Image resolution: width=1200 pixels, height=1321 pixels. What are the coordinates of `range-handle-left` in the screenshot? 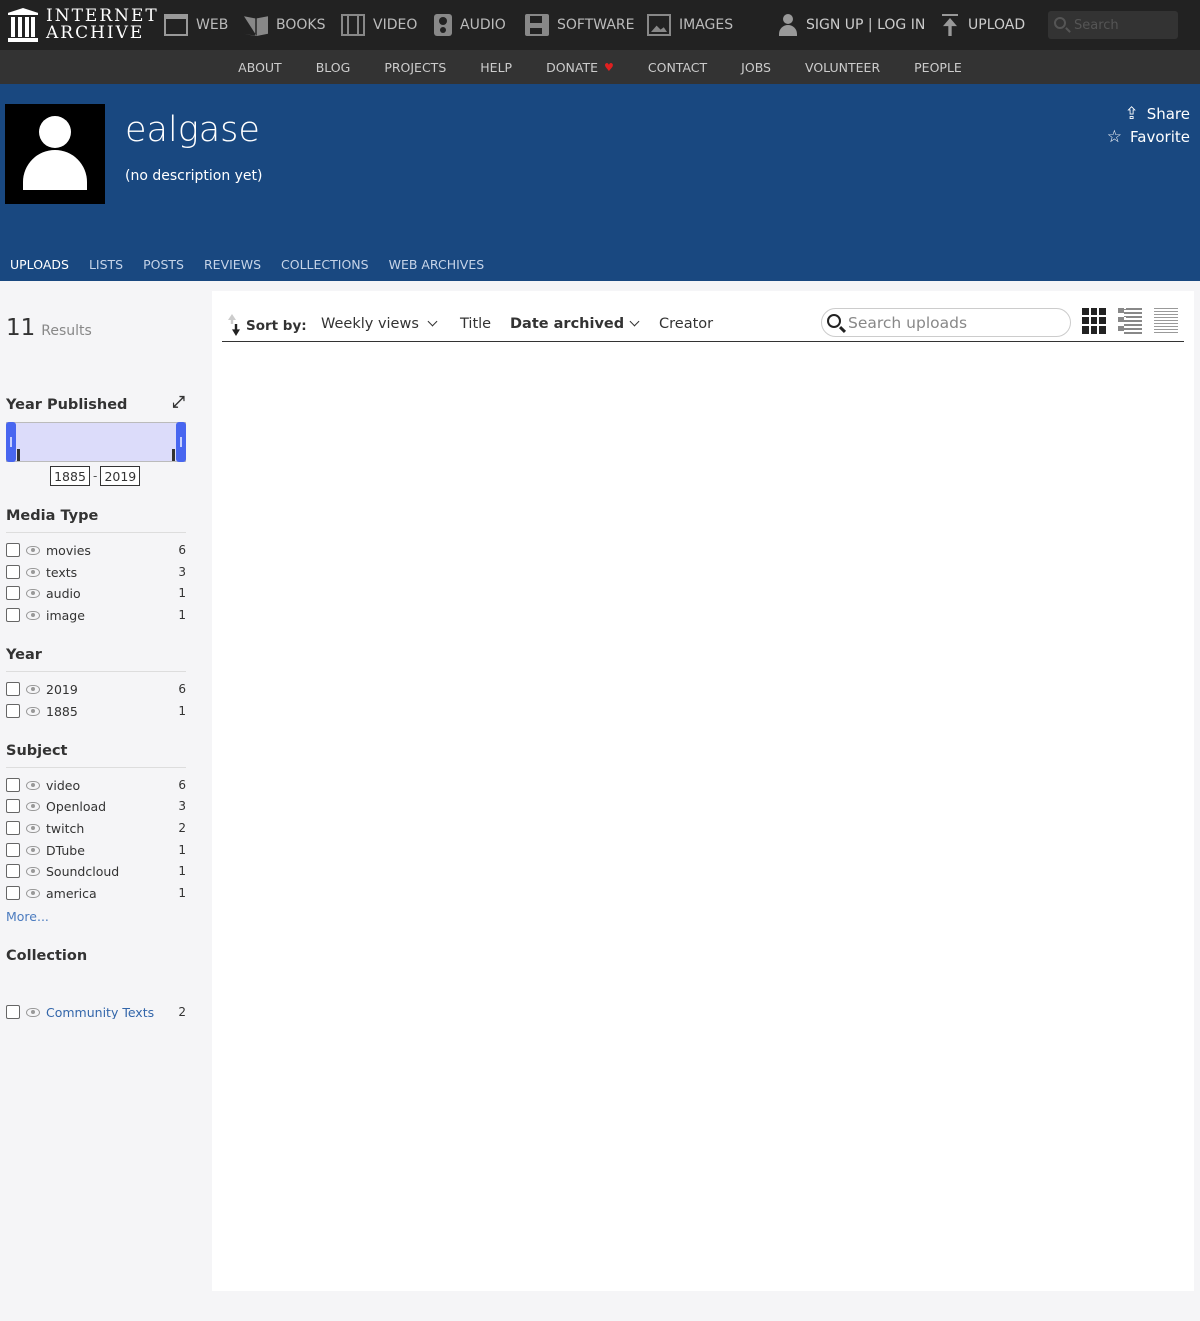 It's located at (11, 442).